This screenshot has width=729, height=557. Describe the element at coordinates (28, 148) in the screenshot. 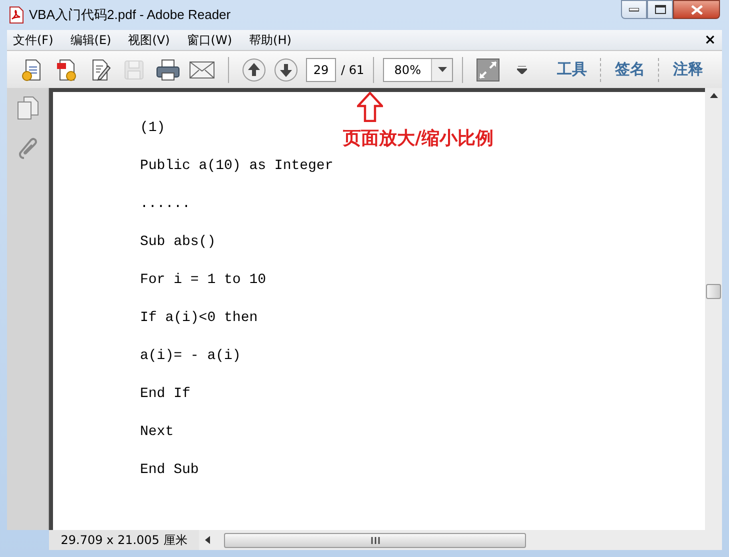

I see `paperclip-icon` at that location.